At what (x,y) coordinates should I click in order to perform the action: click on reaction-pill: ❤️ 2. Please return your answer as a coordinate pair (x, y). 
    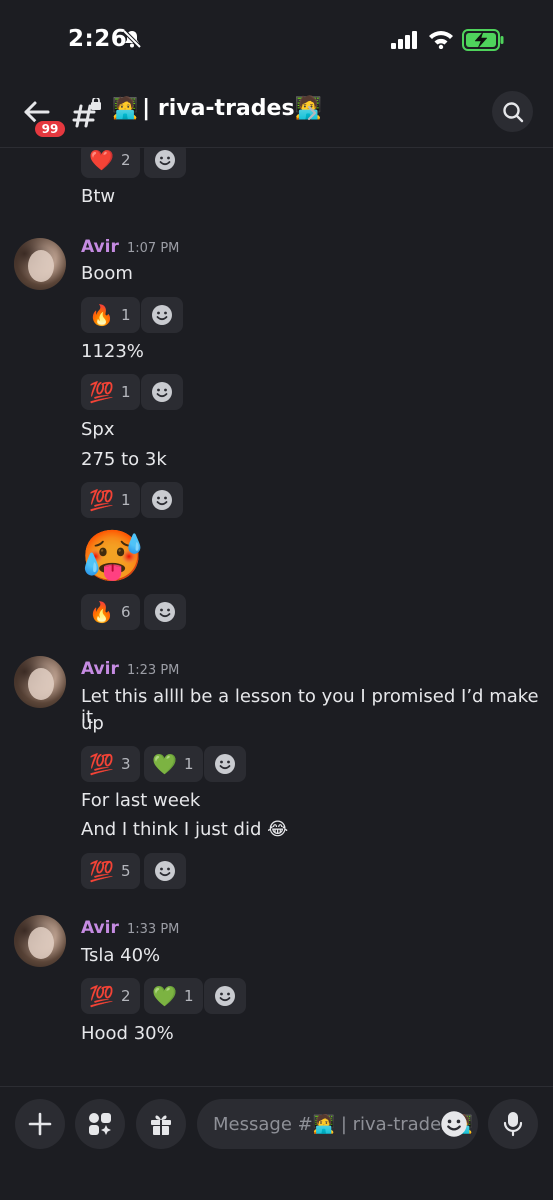
    Looking at the image, I should click on (110, 163).